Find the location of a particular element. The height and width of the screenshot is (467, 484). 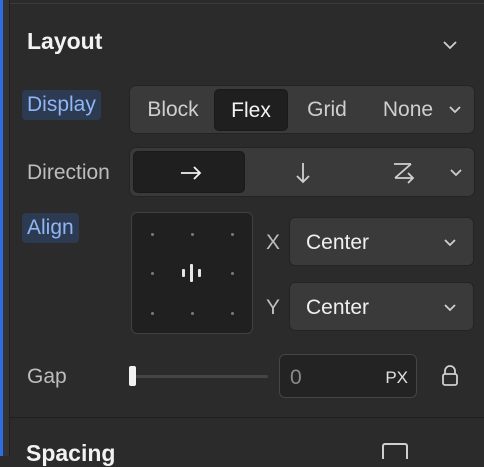

arrow-down-icon is located at coordinates (303, 173).